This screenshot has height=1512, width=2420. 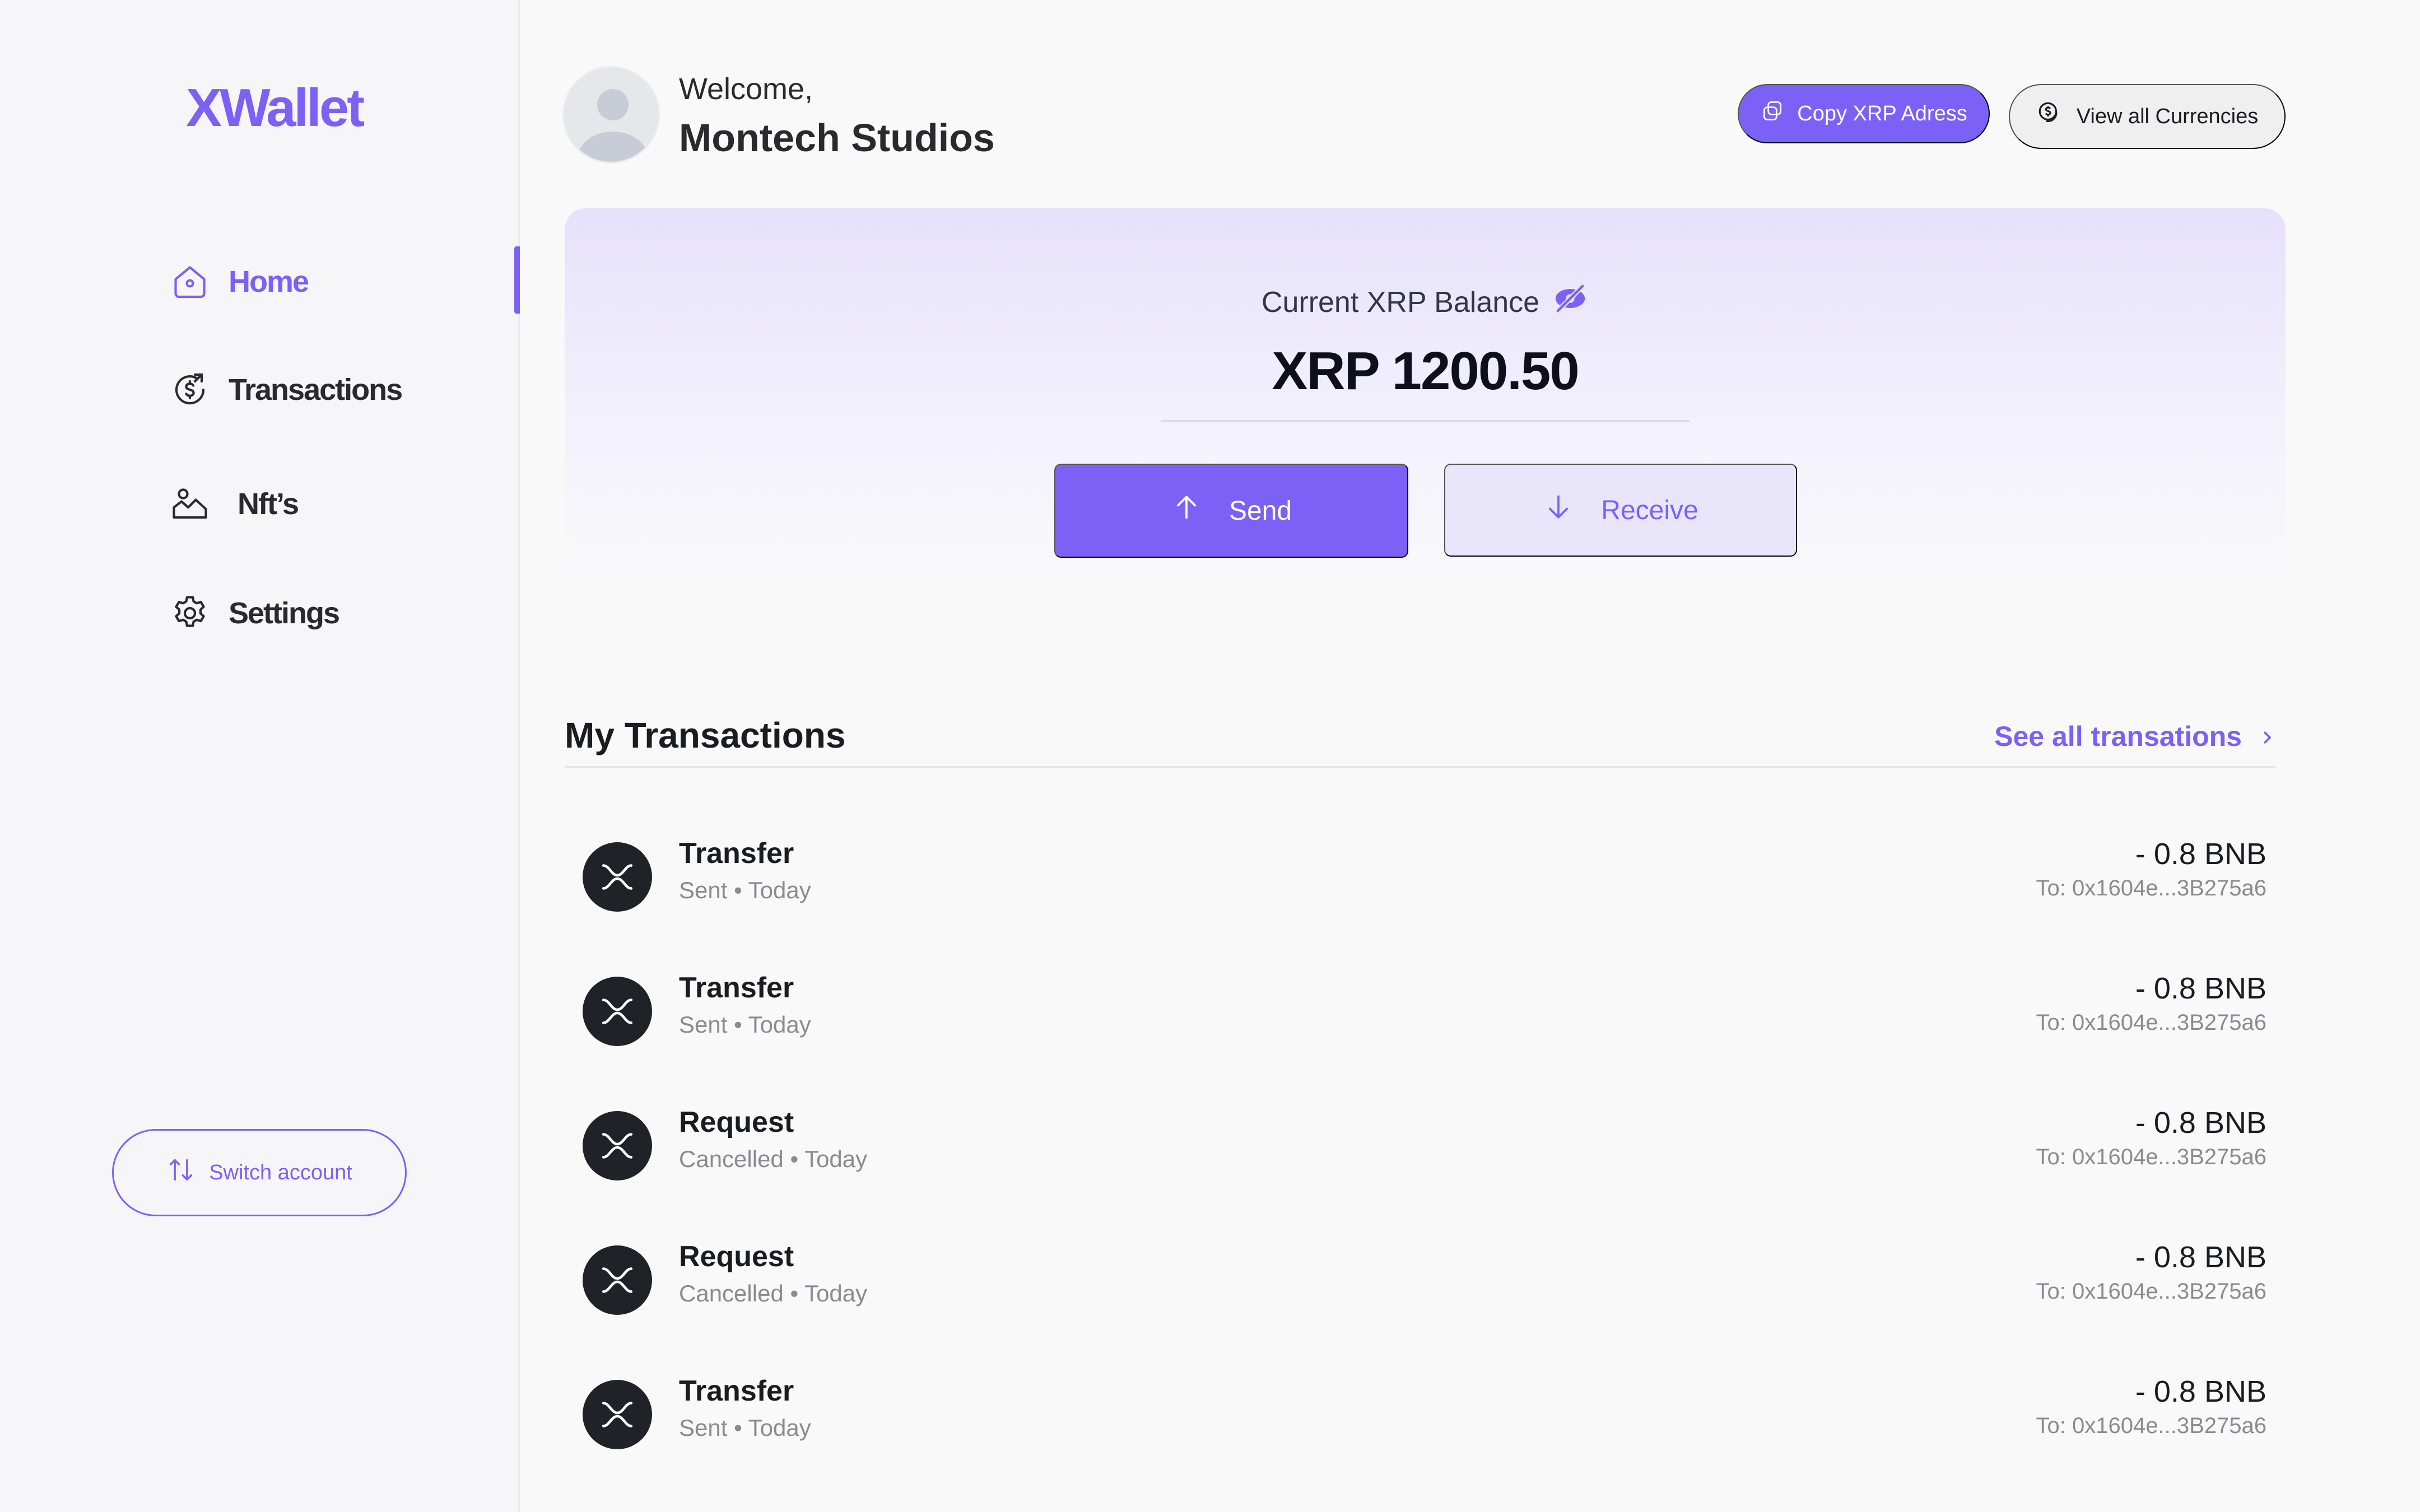 I want to click on view-all-currencies-label: View all Currencies, so click(x=2167, y=116).